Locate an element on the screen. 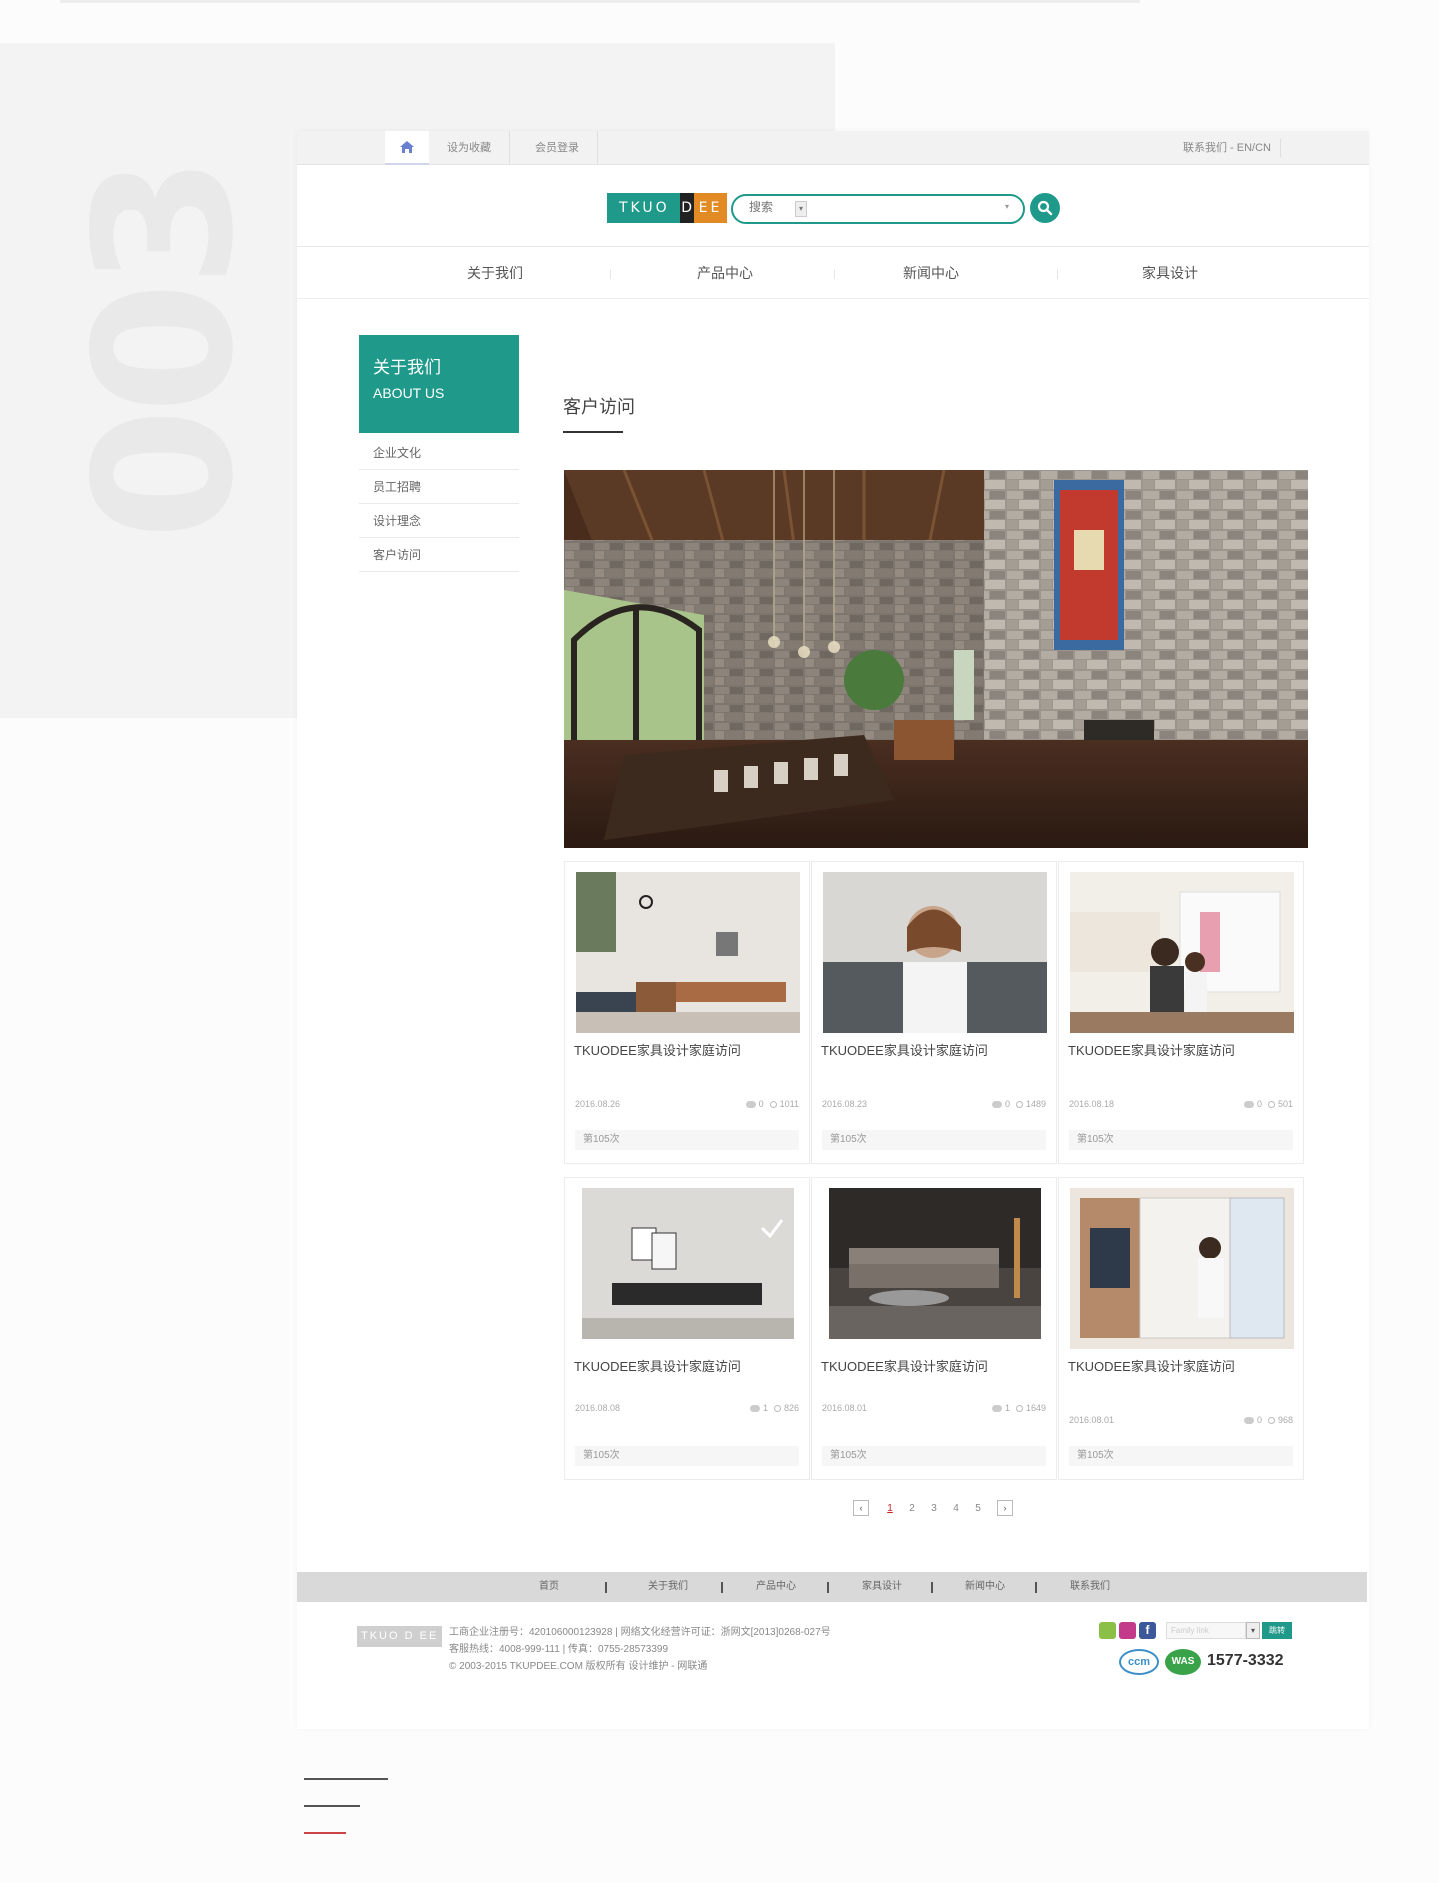 This screenshot has height=1883, width=1439. site-logo: TKUO D EE is located at coordinates (667, 208).